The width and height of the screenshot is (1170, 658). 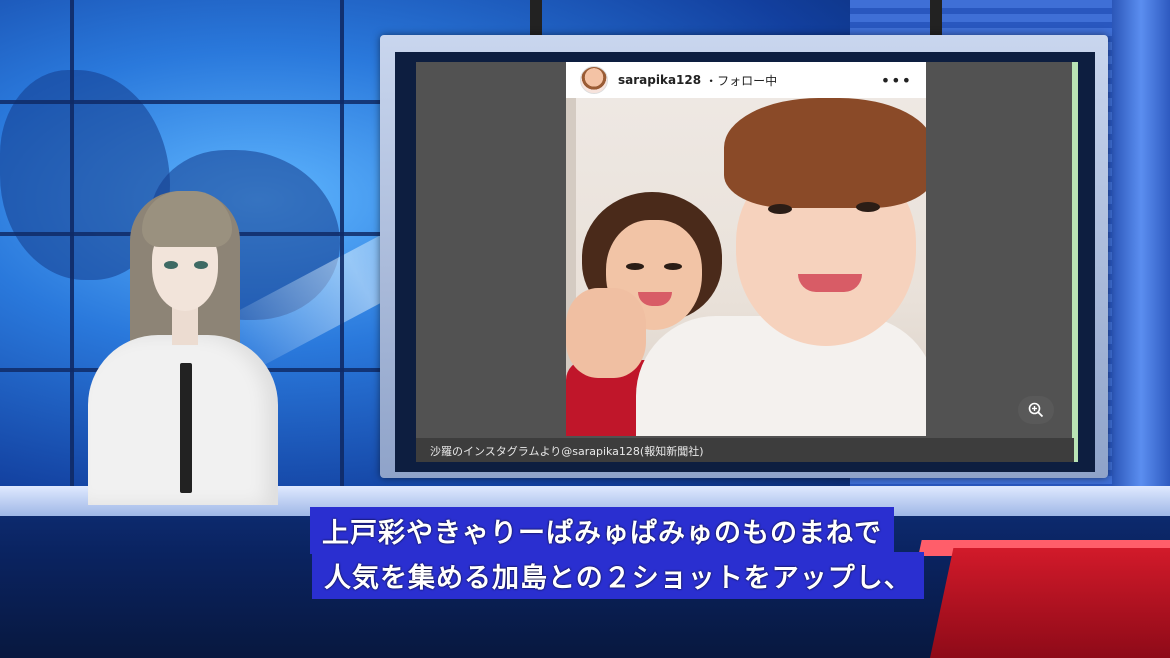 What do you see at coordinates (594, 80) in the screenshot?
I see `avatar` at bounding box center [594, 80].